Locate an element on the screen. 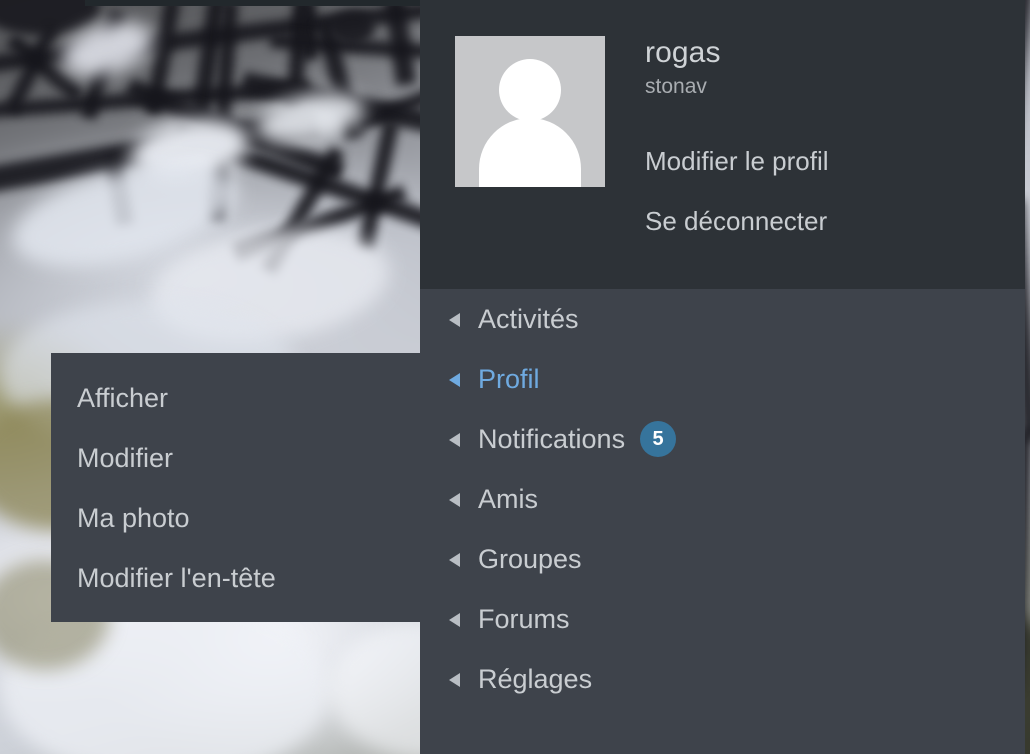 The image size is (1030, 754). nav-item-forums: Forums is located at coordinates (722, 619).